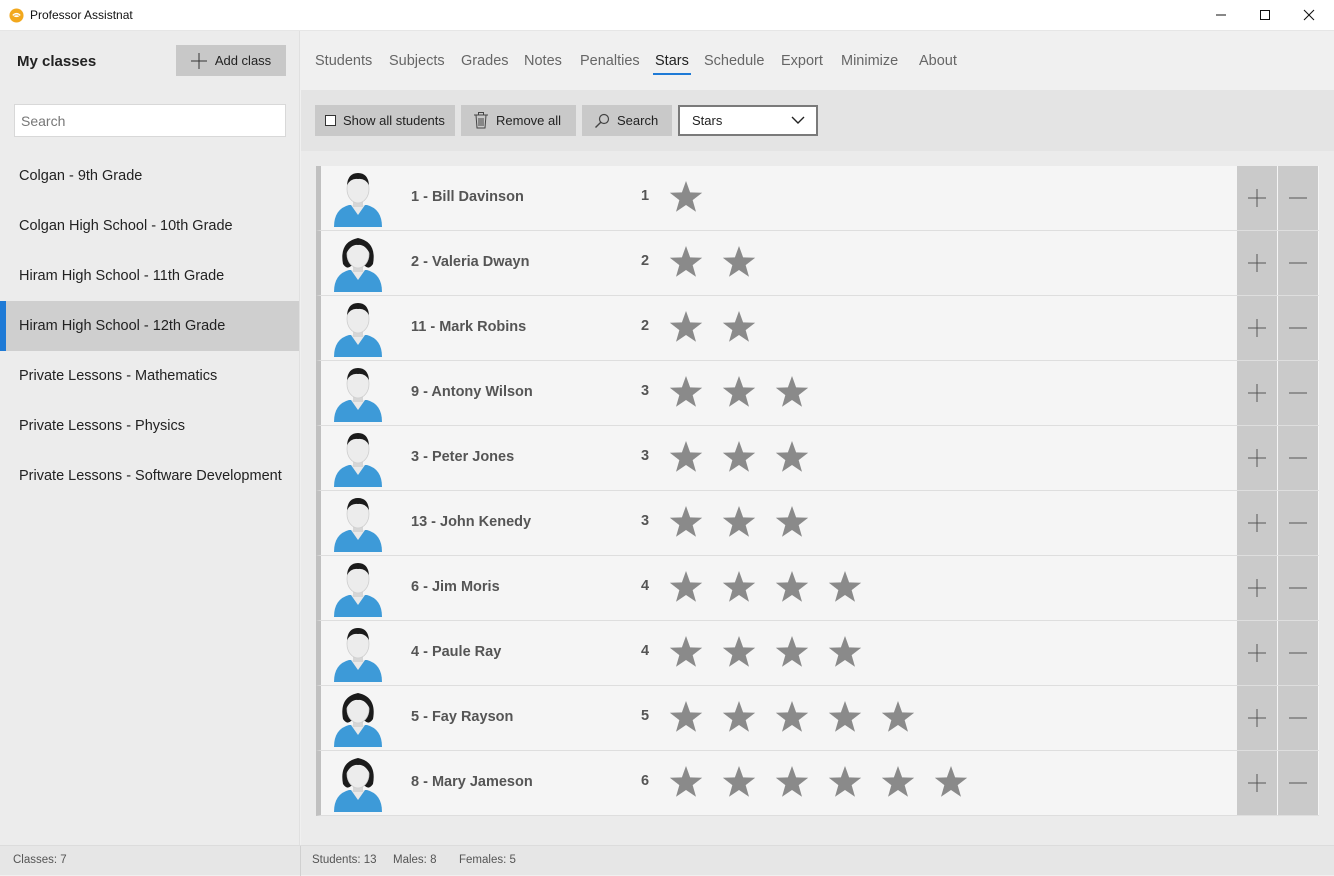 The image size is (1334, 876). What do you see at coordinates (102, 426) in the screenshot?
I see `class-item-label: Private Lessons - Physics` at bounding box center [102, 426].